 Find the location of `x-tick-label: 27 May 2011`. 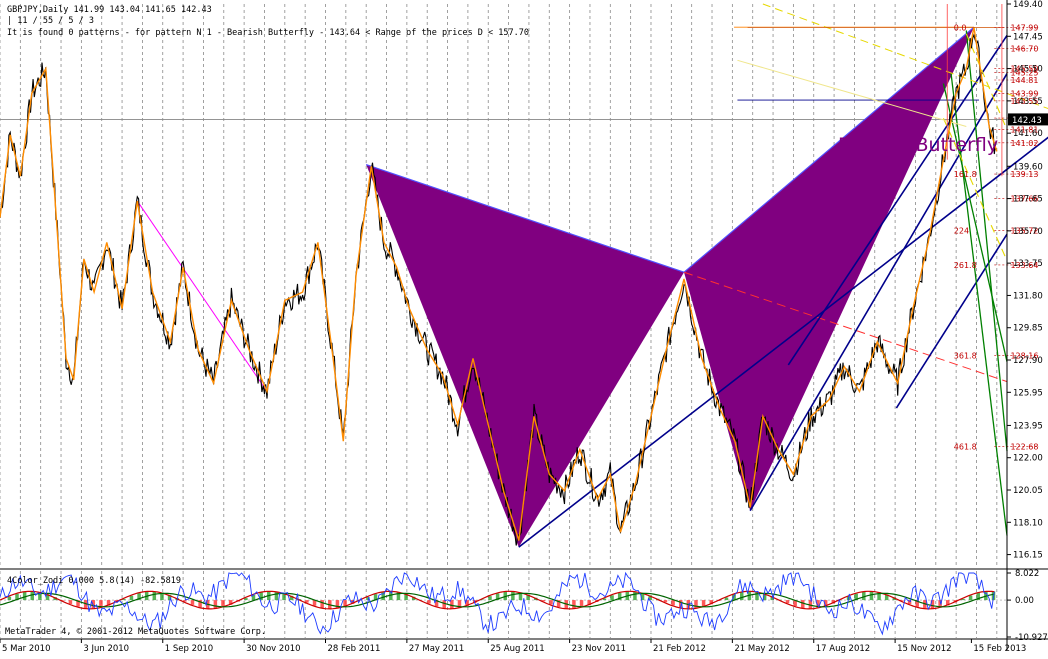

x-tick-label: 27 May 2011 is located at coordinates (436, 649).